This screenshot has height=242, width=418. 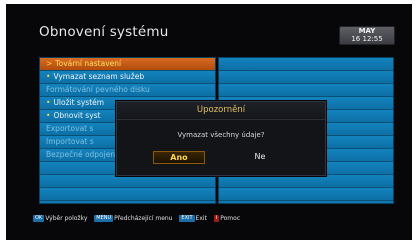 I want to click on info-key-icon: i, so click(x=216, y=218).